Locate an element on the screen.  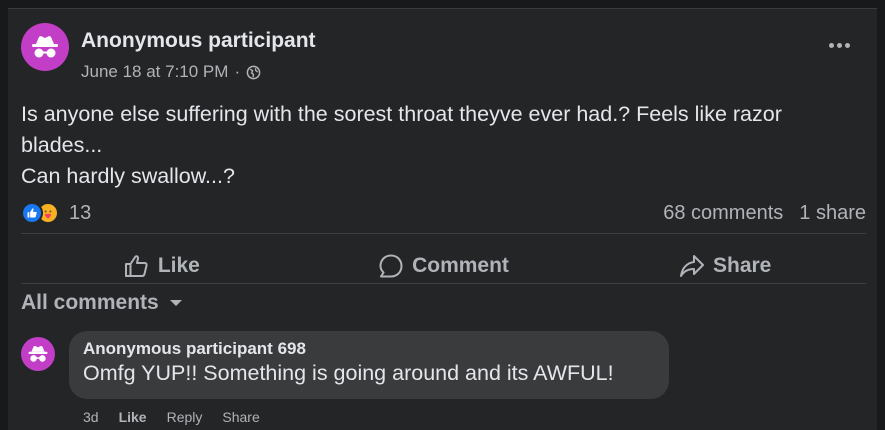
share-label: Share is located at coordinates (742, 265).